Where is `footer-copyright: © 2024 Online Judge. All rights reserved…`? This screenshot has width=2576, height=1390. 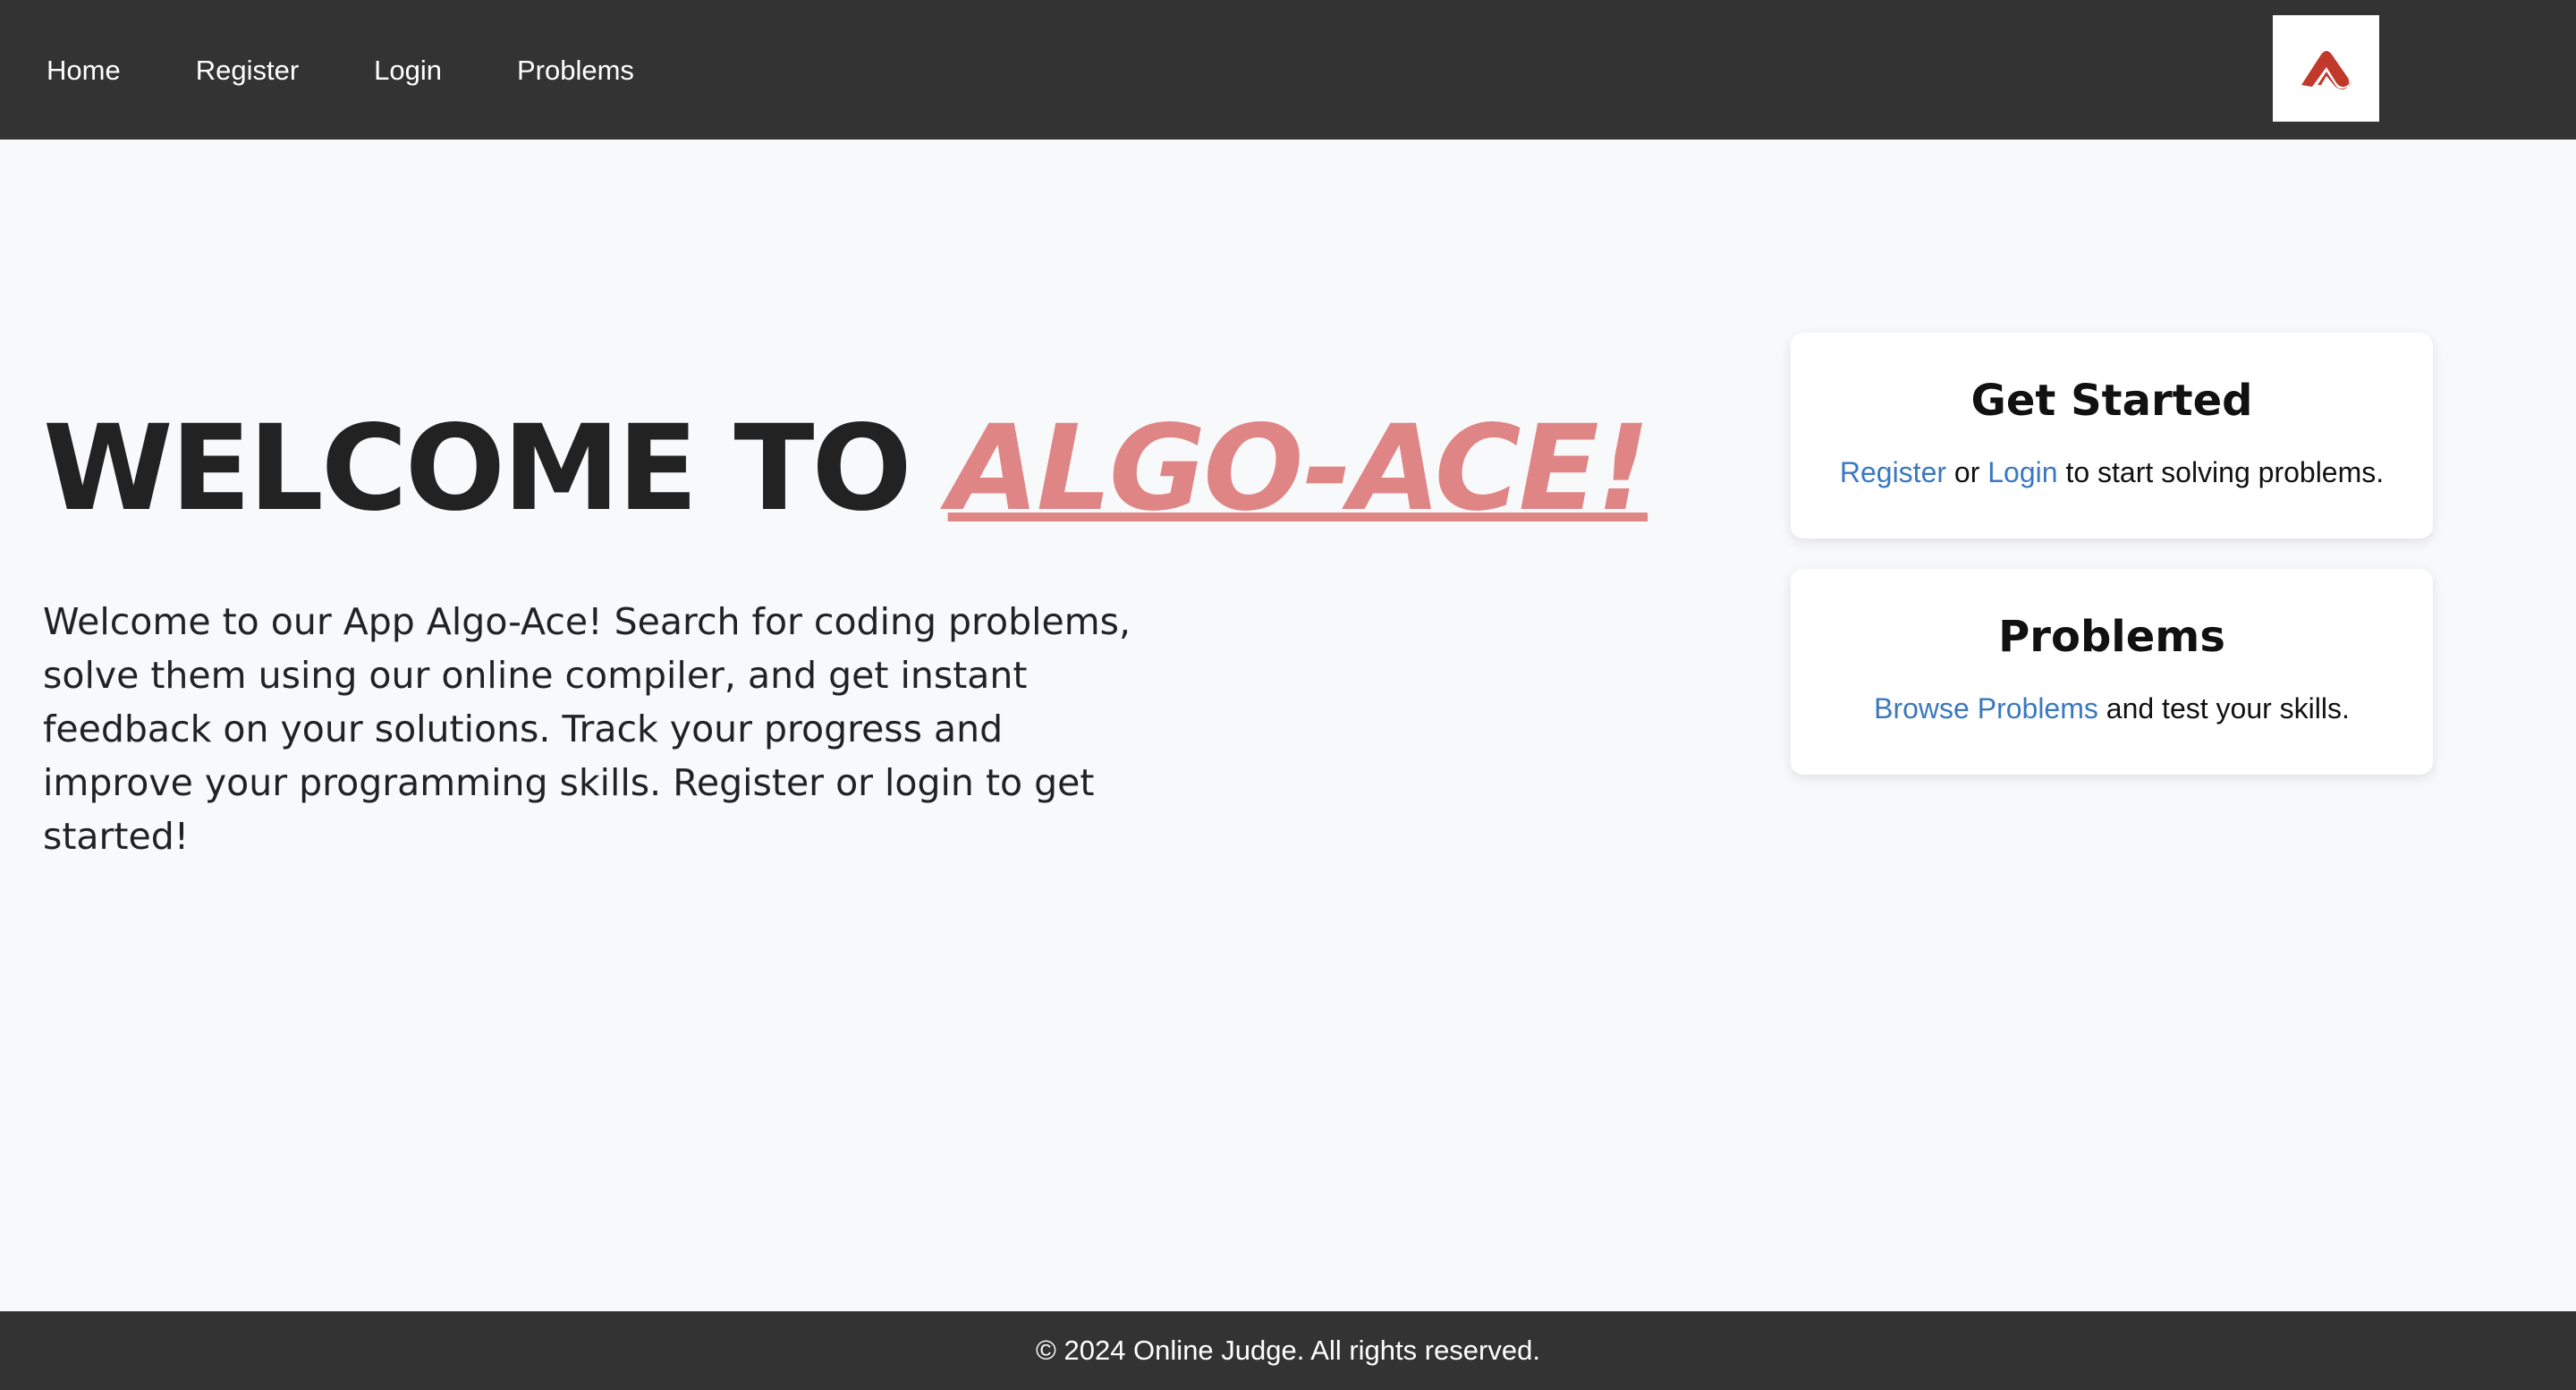 footer-copyright: © 2024 Online Judge. All rights reserved… is located at coordinates (1288, 1350).